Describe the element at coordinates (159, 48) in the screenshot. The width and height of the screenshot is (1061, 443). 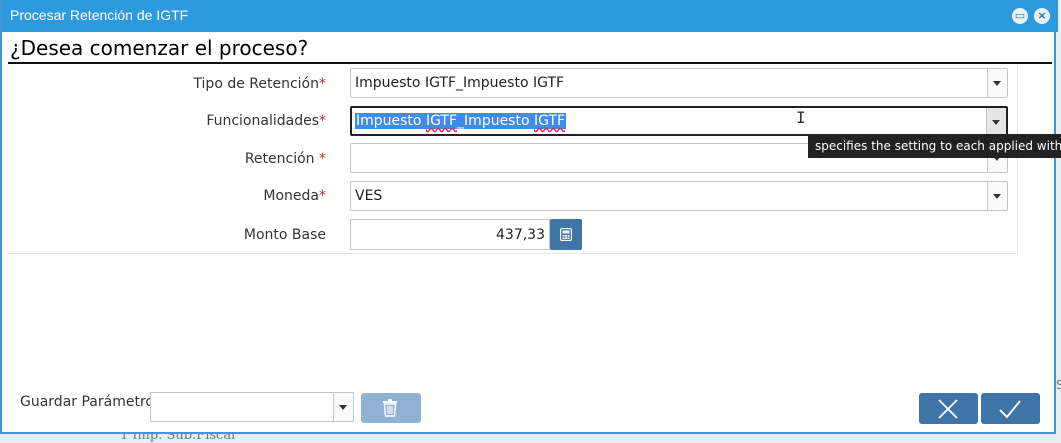
I see `page-title: ¿Desea comenzar el proceso?` at that location.